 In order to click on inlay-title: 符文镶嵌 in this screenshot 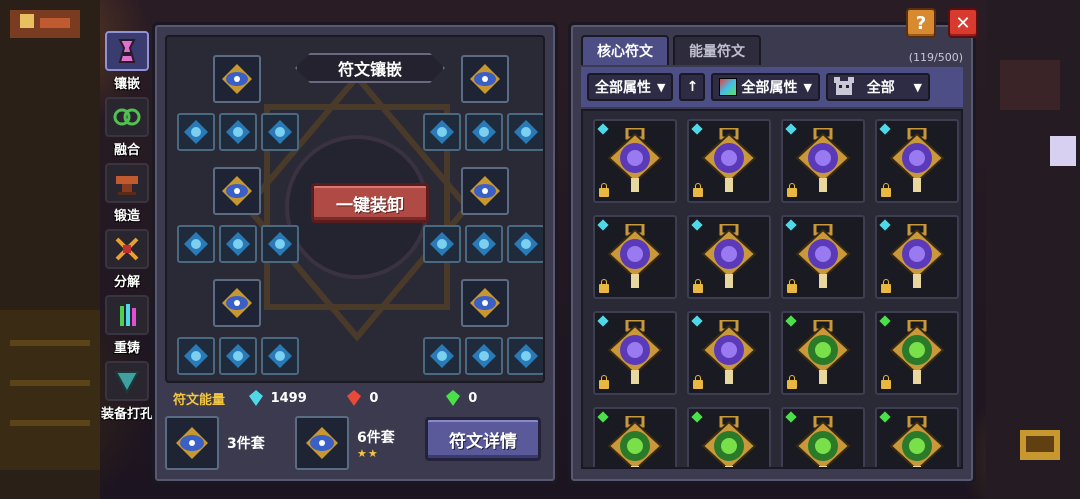, I will do `click(370, 68)`.